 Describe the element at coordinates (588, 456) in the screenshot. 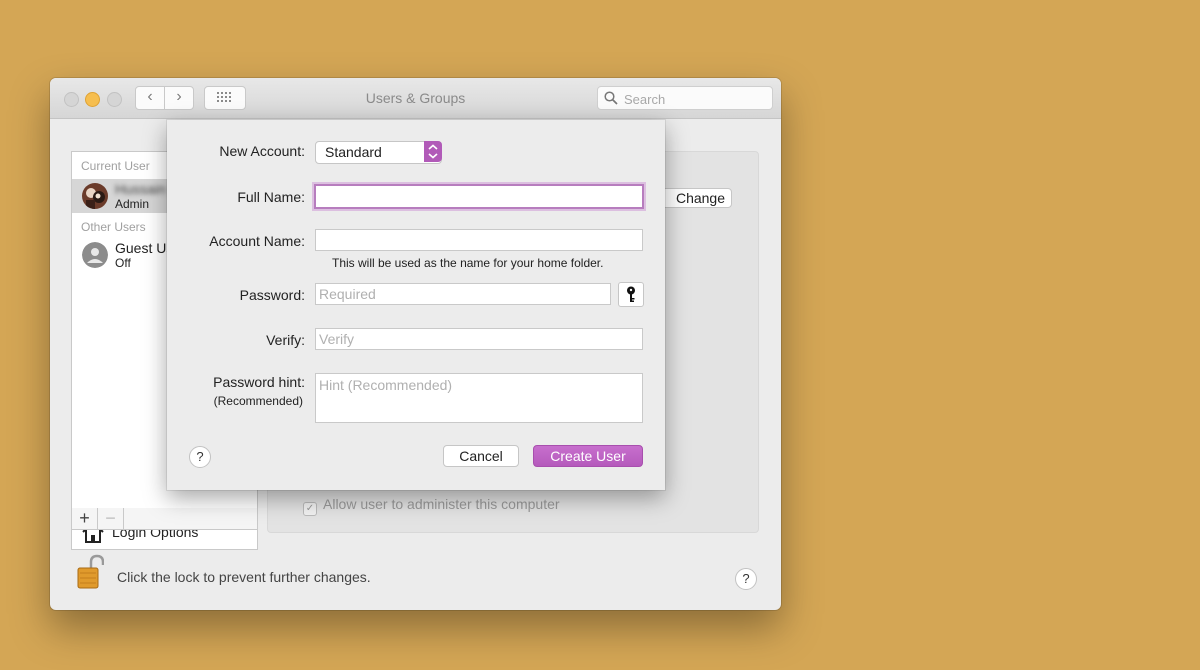

I see `create-user-button: Create User` at that location.